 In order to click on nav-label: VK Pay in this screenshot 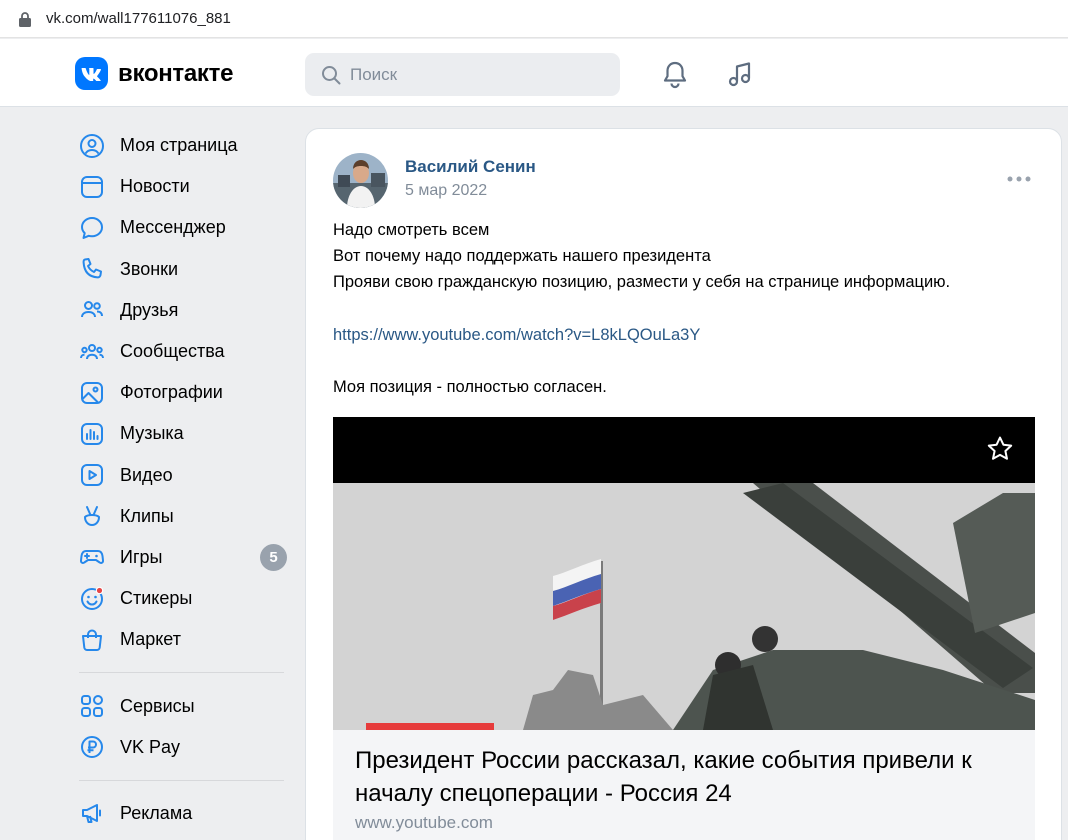, I will do `click(150, 746)`.